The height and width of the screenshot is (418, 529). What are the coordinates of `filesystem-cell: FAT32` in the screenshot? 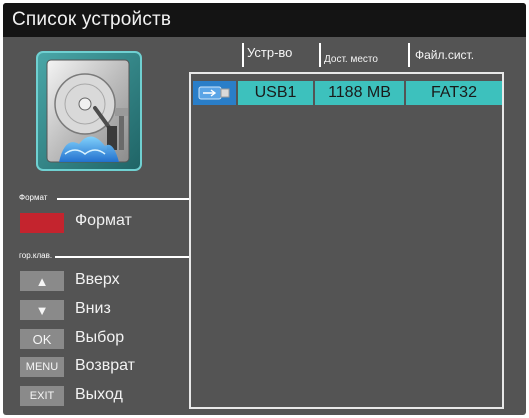 It's located at (454, 93).